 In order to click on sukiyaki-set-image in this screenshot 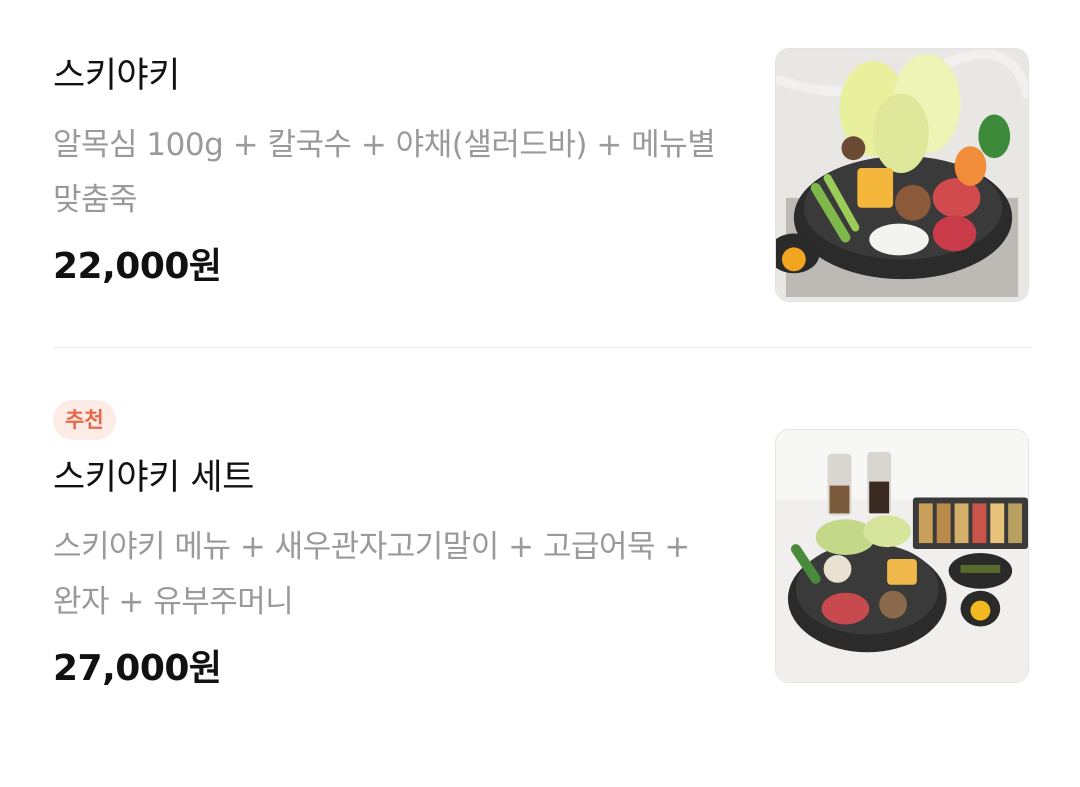, I will do `click(902, 556)`.